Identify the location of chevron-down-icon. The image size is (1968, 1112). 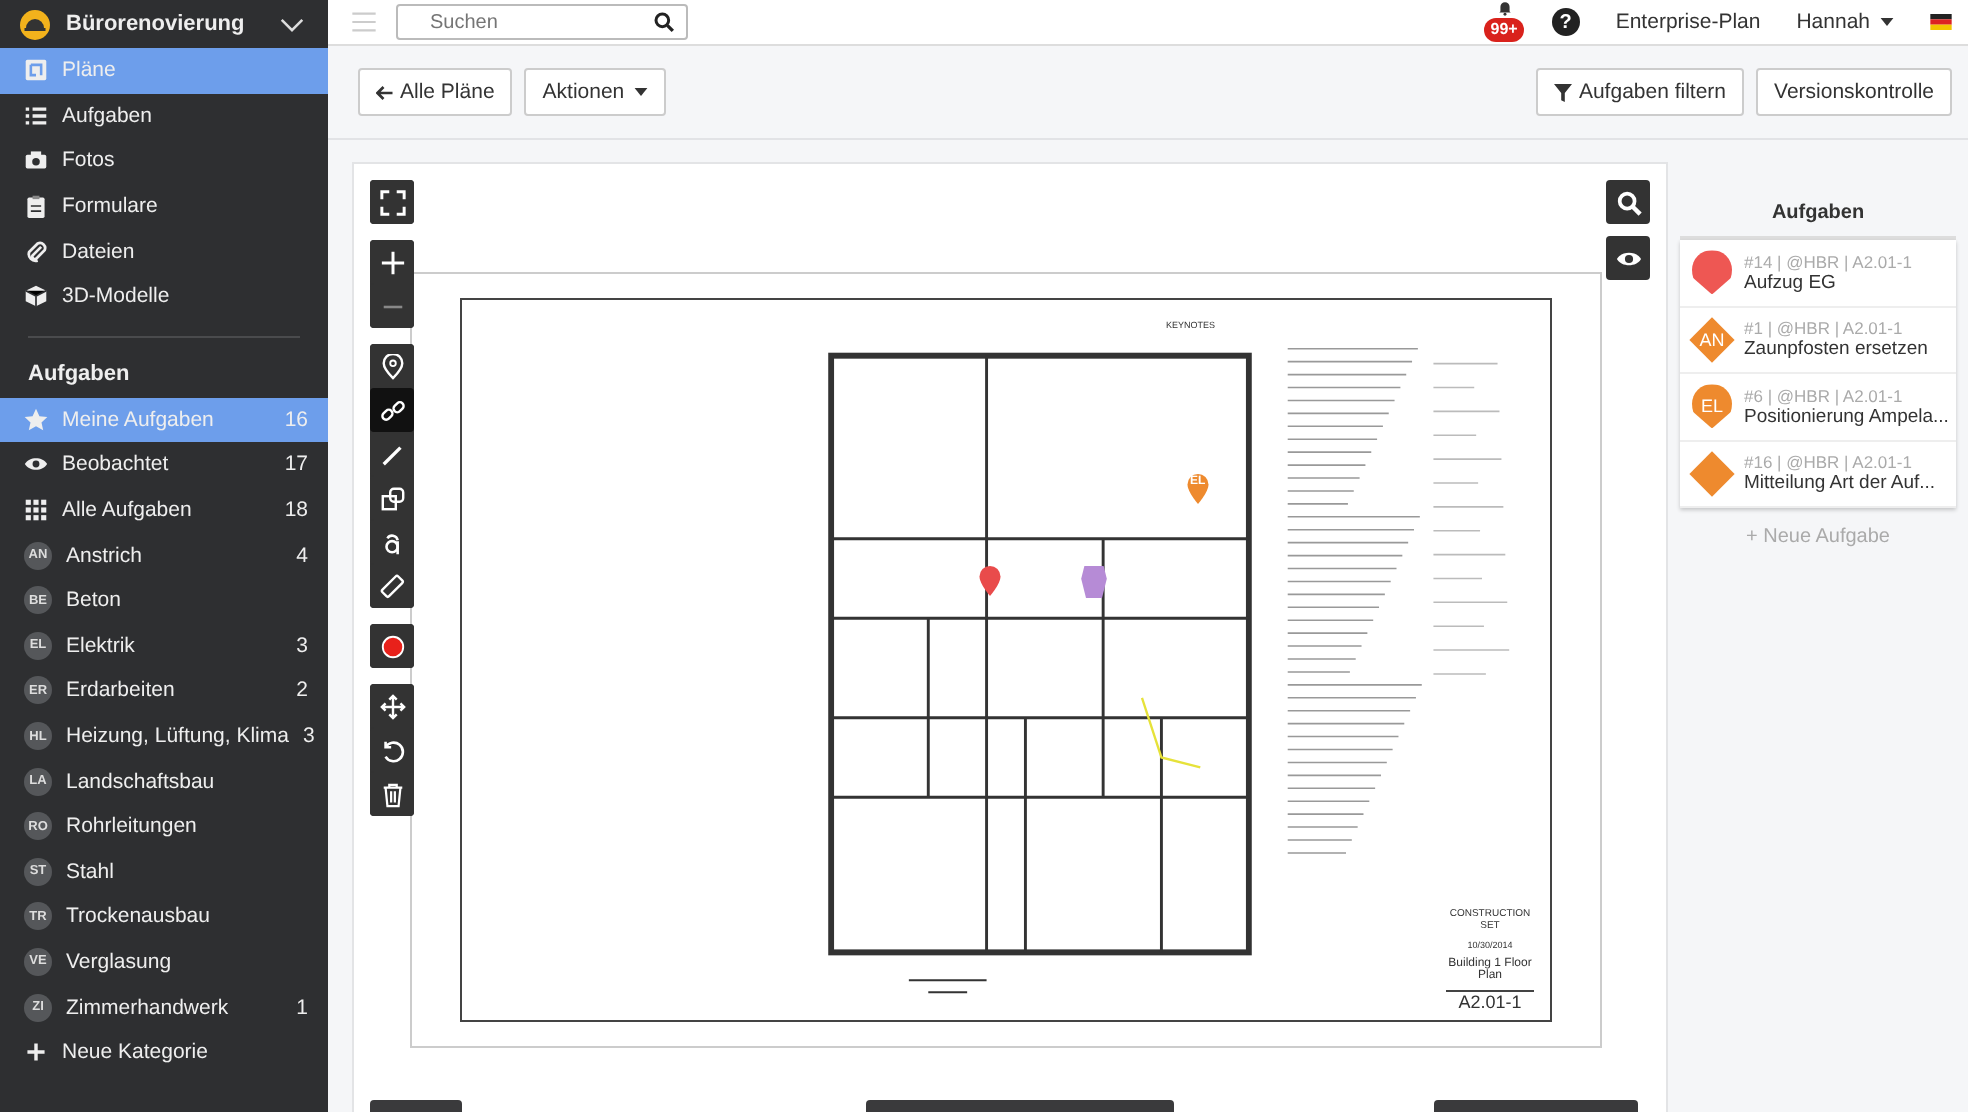
(292, 24).